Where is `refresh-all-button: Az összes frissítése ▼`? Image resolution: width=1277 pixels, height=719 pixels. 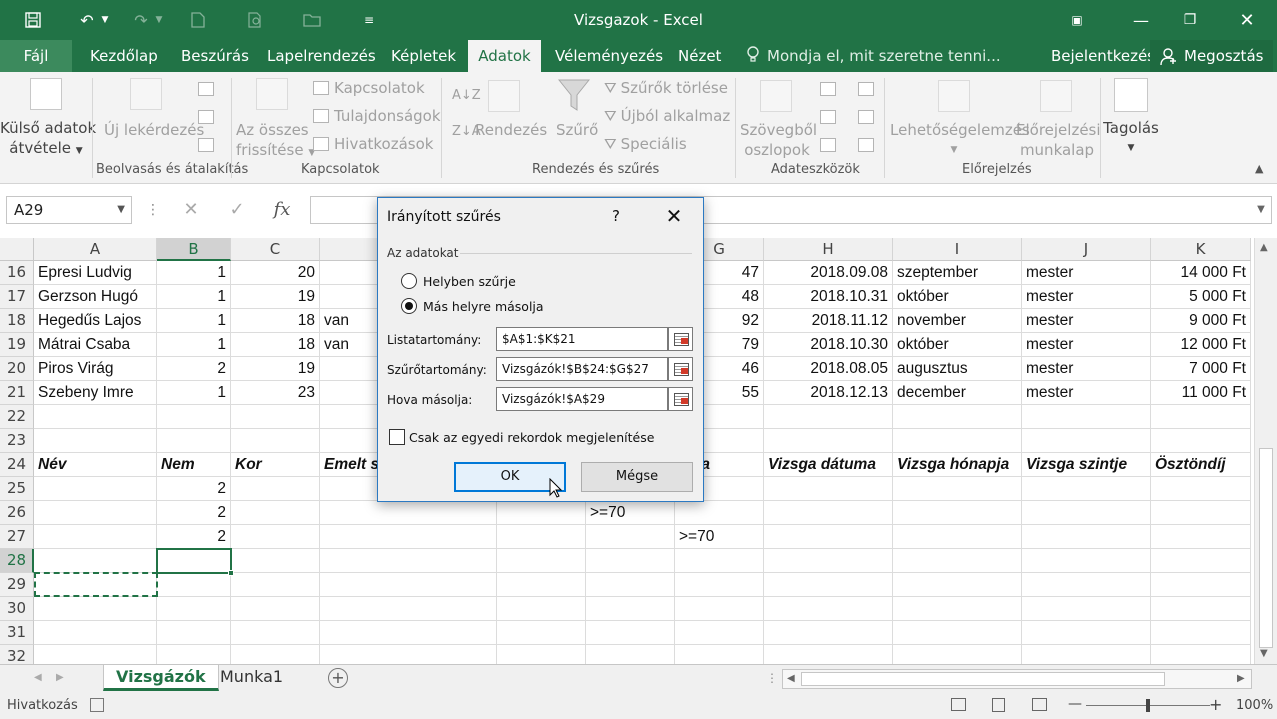
refresh-all-button: Az összes frissítése ▼ is located at coordinates (275, 141).